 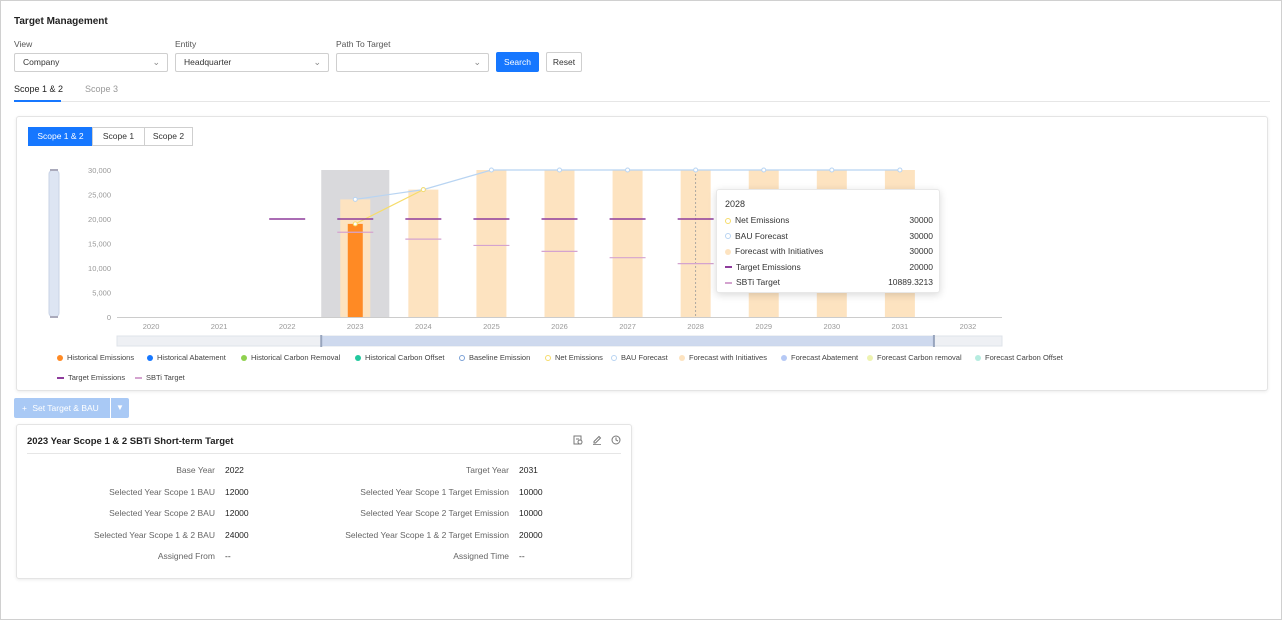 I want to click on legend-label: BAU Forecast, so click(x=644, y=357).